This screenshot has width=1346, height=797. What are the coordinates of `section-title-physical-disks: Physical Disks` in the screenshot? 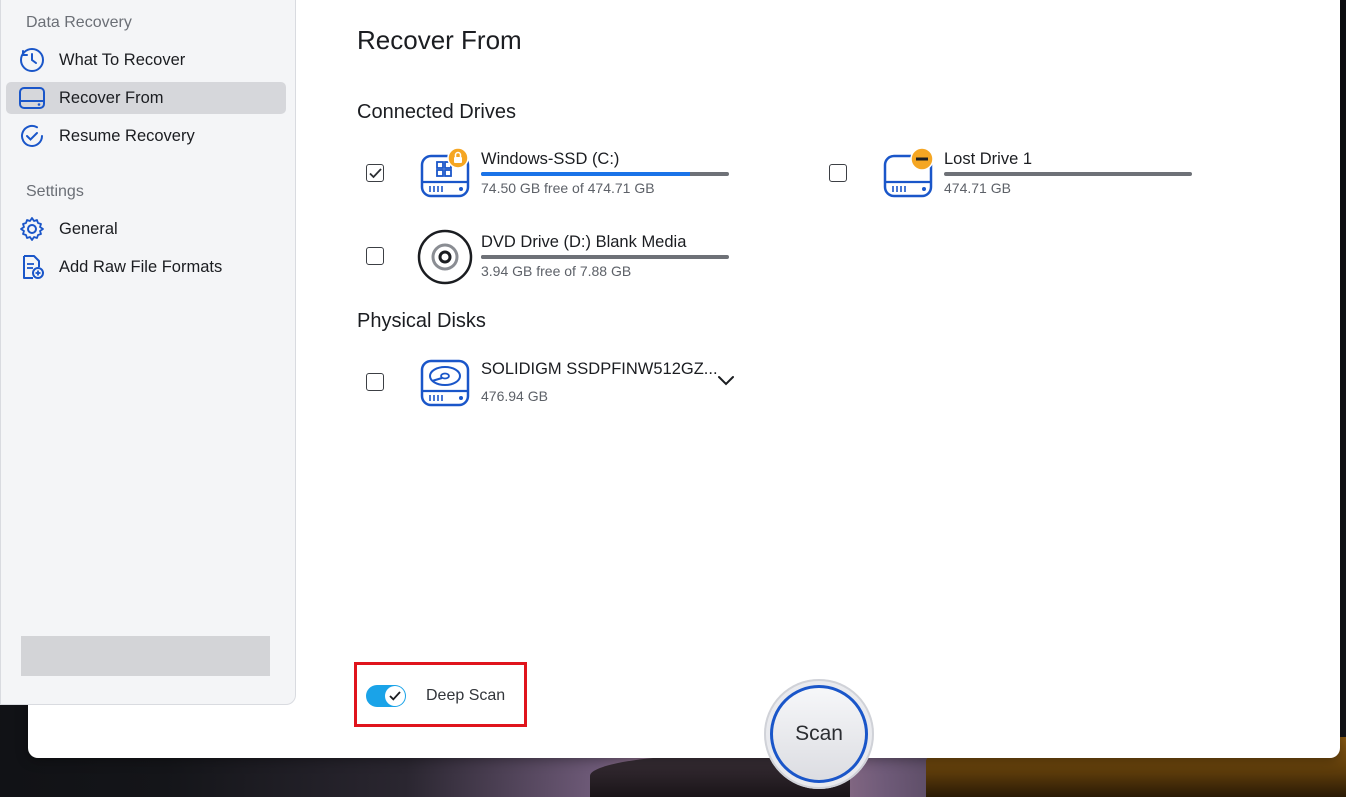 It's located at (421, 321).